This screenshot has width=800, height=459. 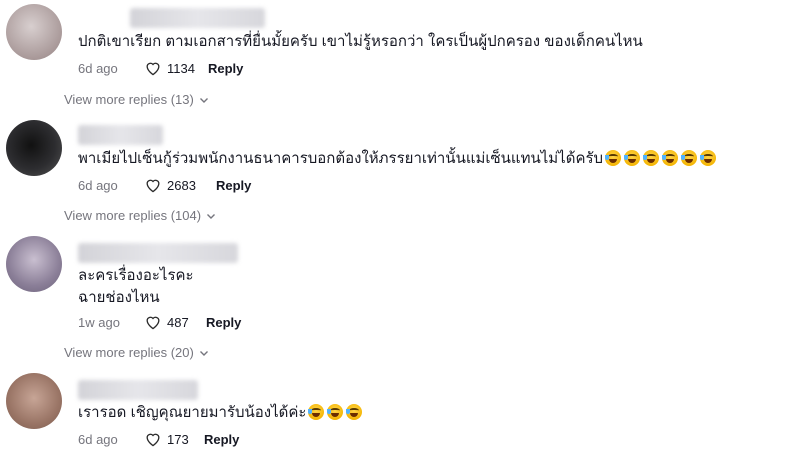 I want to click on like-button: 173, so click(x=174, y=439).